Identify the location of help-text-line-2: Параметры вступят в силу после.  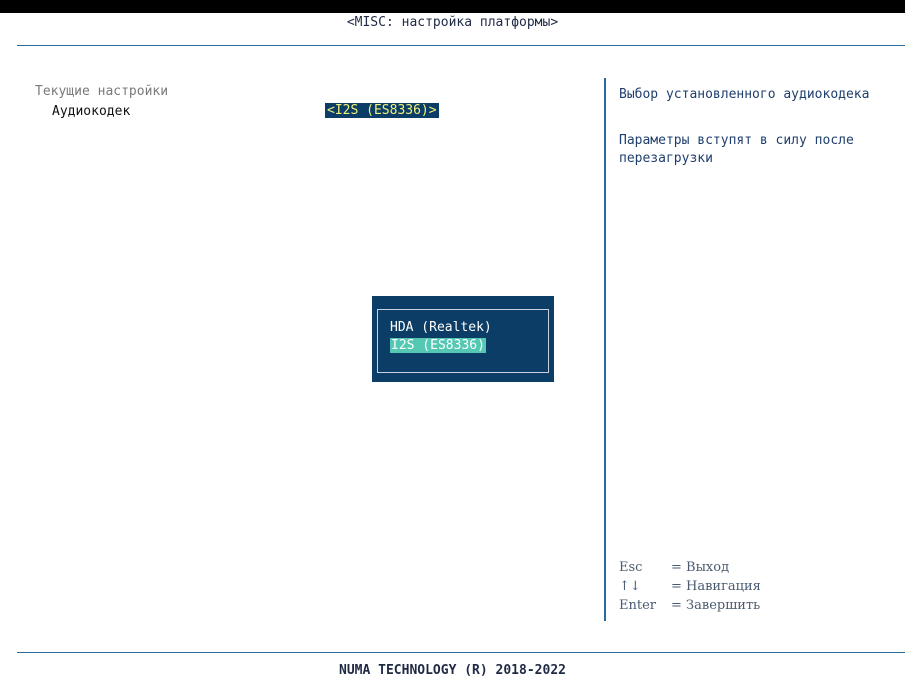
(736, 140).